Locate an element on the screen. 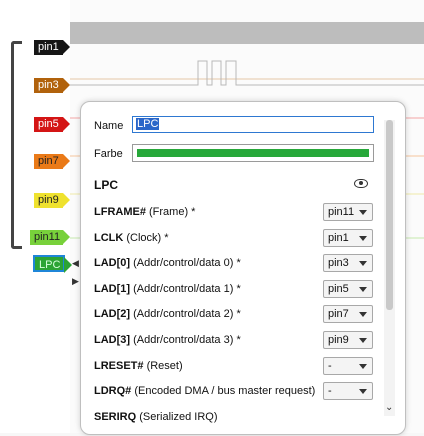 This screenshot has height=436, width=424. pin-select: pin7 is located at coordinates (348, 314).